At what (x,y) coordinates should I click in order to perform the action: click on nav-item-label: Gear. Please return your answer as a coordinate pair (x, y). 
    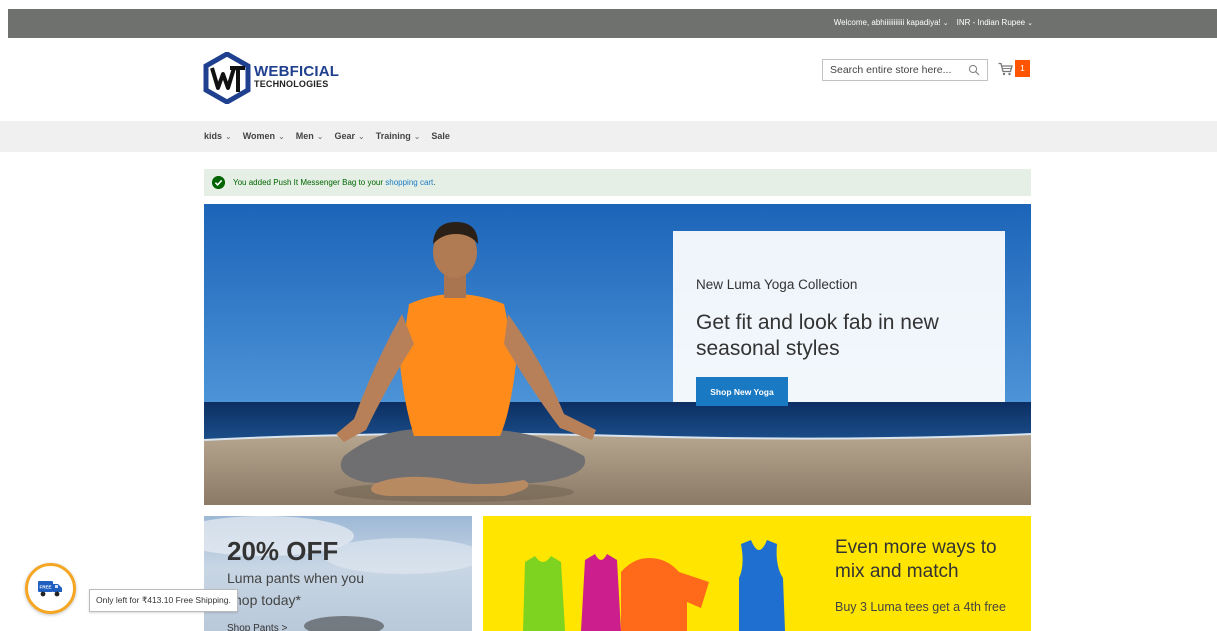
    Looking at the image, I should click on (344, 136).